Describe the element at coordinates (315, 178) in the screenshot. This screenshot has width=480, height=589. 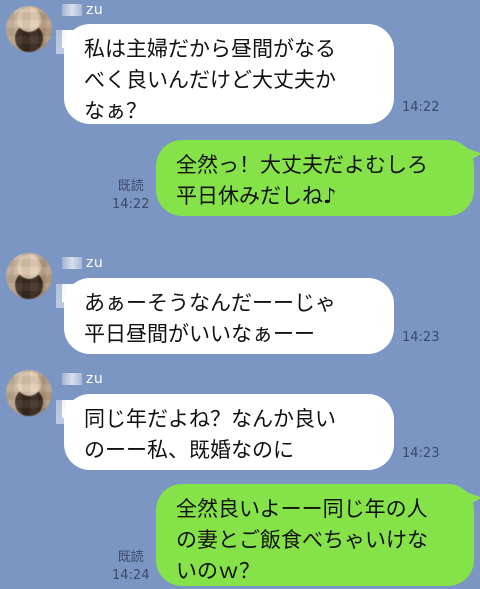
I see `message-bubble-outgoing: 全然っ！大丈夫だよむしろ 平日休みだしね♪` at that location.